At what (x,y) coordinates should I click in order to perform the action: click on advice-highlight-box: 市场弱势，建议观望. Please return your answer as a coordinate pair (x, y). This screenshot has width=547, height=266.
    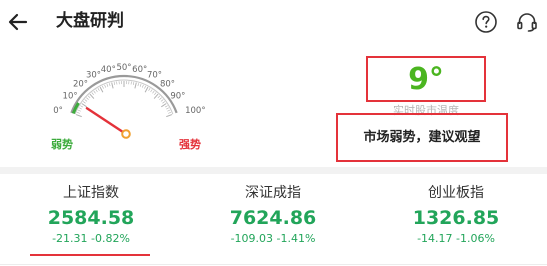
    Looking at the image, I should click on (422, 137).